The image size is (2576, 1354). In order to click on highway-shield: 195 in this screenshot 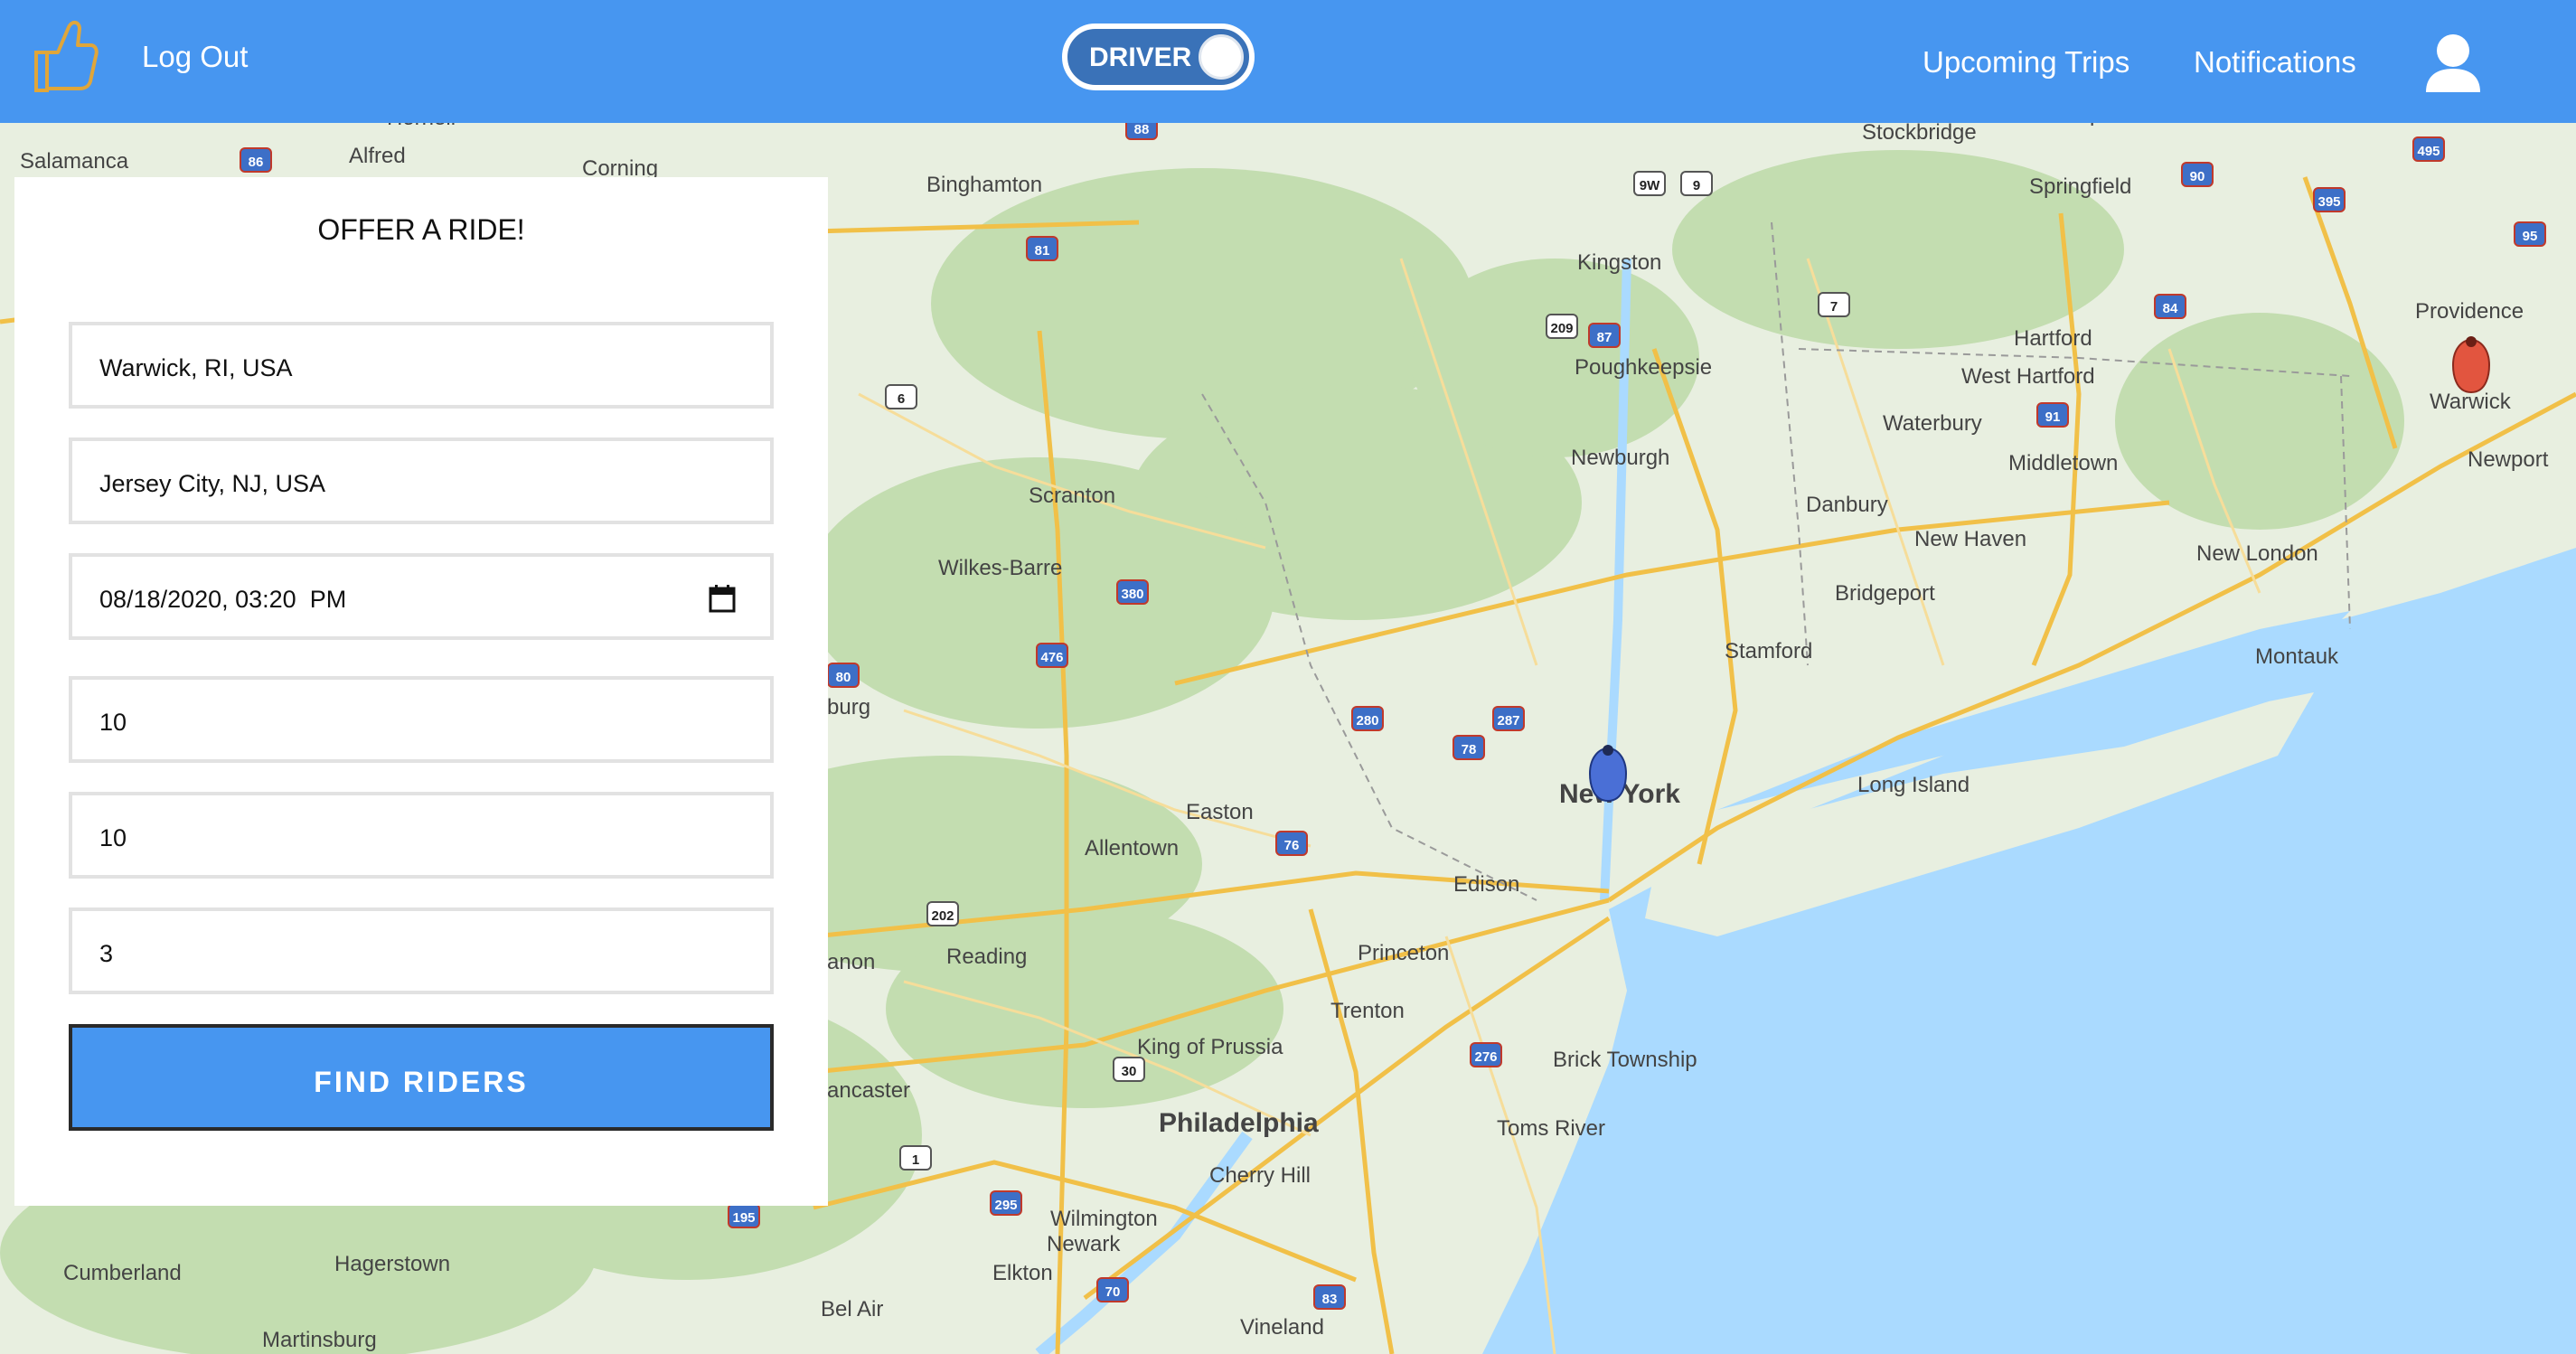, I will do `click(744, 1215)`.